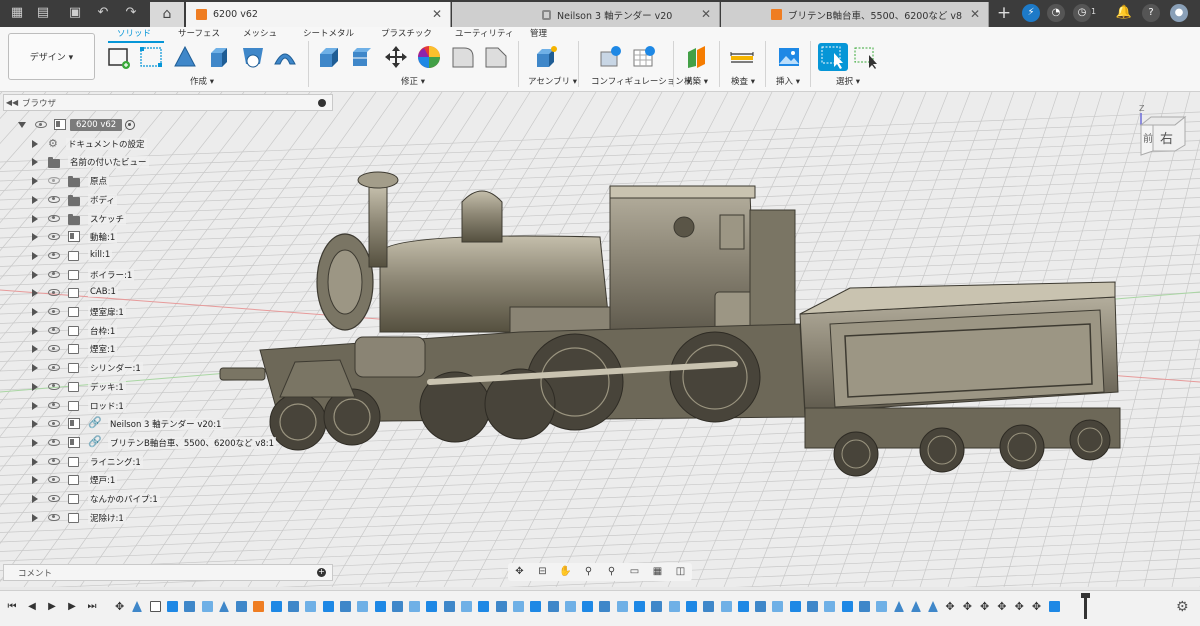 Image resolution: width=1200 pixels, height=626 pixels. I want to click on extensions-icon: ⚡, so click(1031, 13).